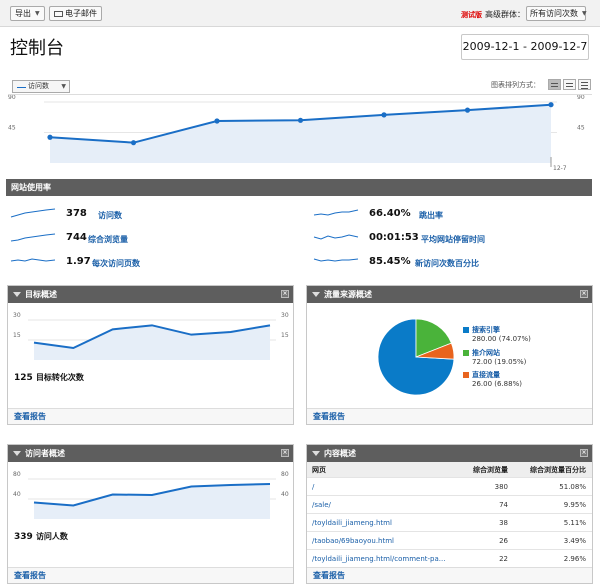  What do you see at coordinates (453, 239) in the screenshot?
I see `usage-label: 平均网站停留时间` at bounding box center [453, 239].